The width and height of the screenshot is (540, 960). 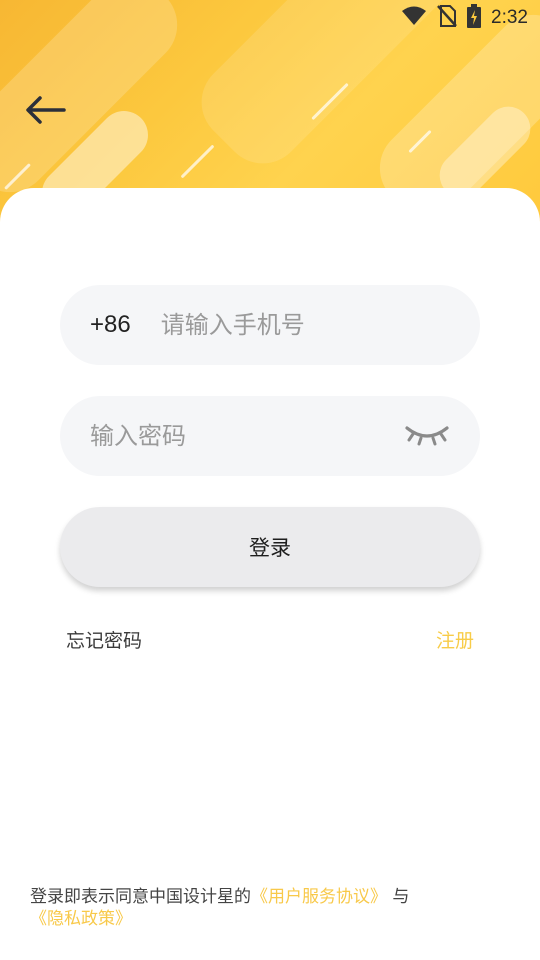 I want to click on decor-streak, so click(x=197, y=161).